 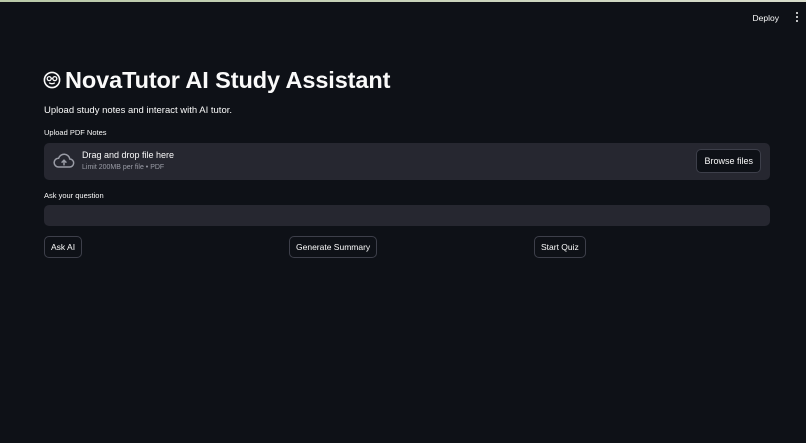 I want to click on top-accent-bar, so click(x=403, y=1).